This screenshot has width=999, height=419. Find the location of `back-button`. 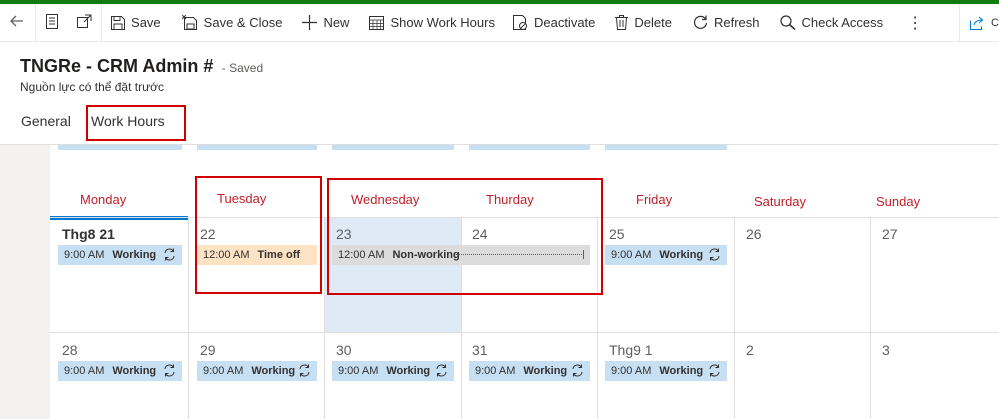

back-button is located at coordinates (17, 23).